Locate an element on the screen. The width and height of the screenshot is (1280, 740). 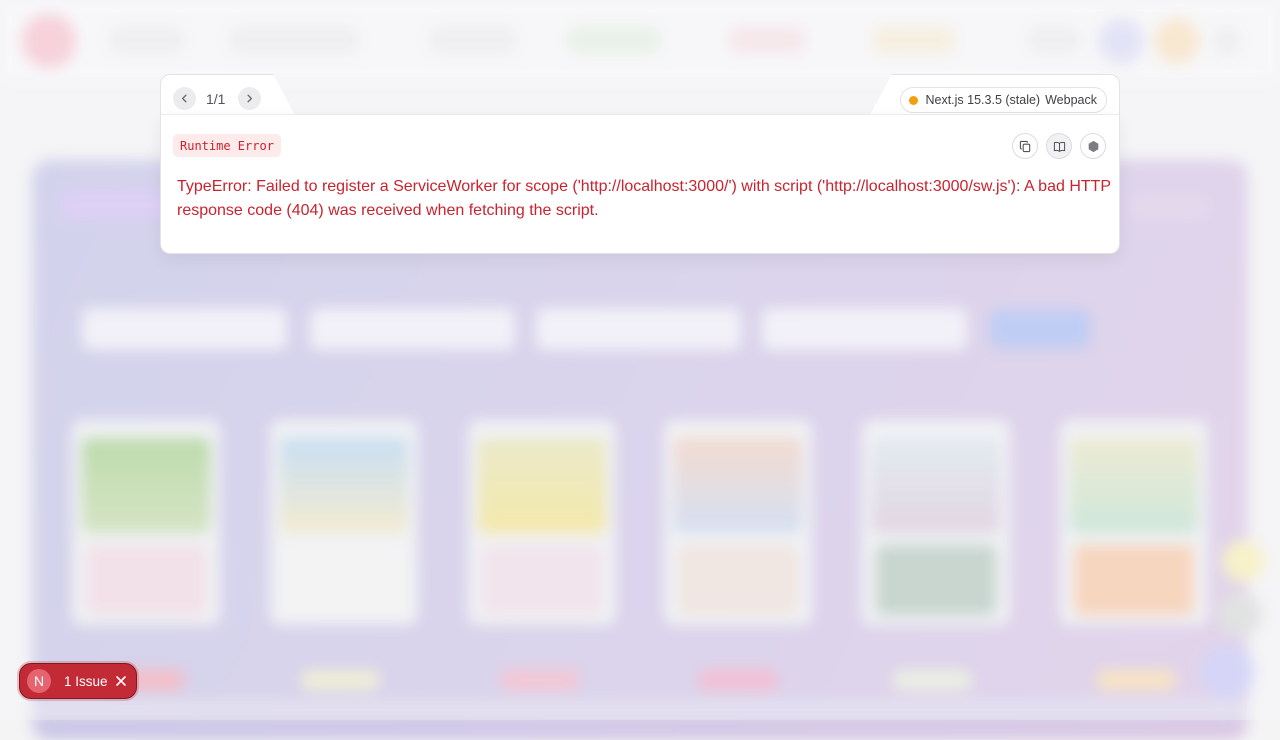
close-icon is located at coordinates (121, 681).